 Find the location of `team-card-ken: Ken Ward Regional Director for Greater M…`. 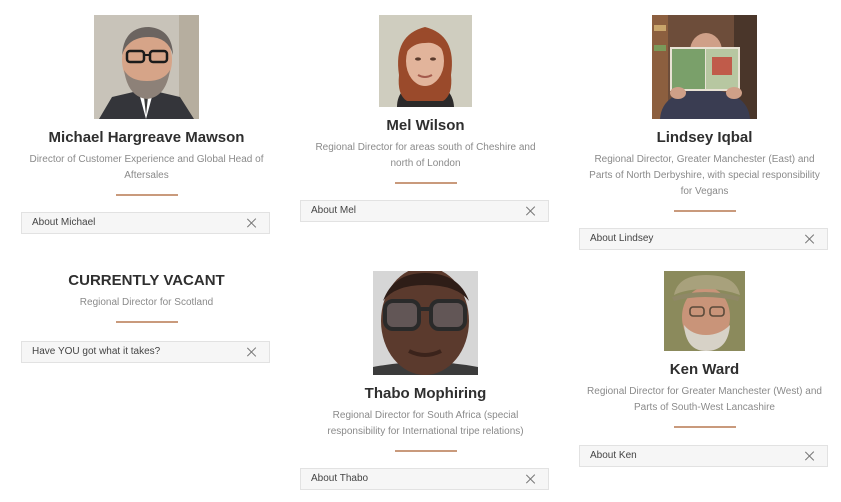

team-card-ken: Ken Ward Regional Director for Greater M… is located at coordinates (704, 369).